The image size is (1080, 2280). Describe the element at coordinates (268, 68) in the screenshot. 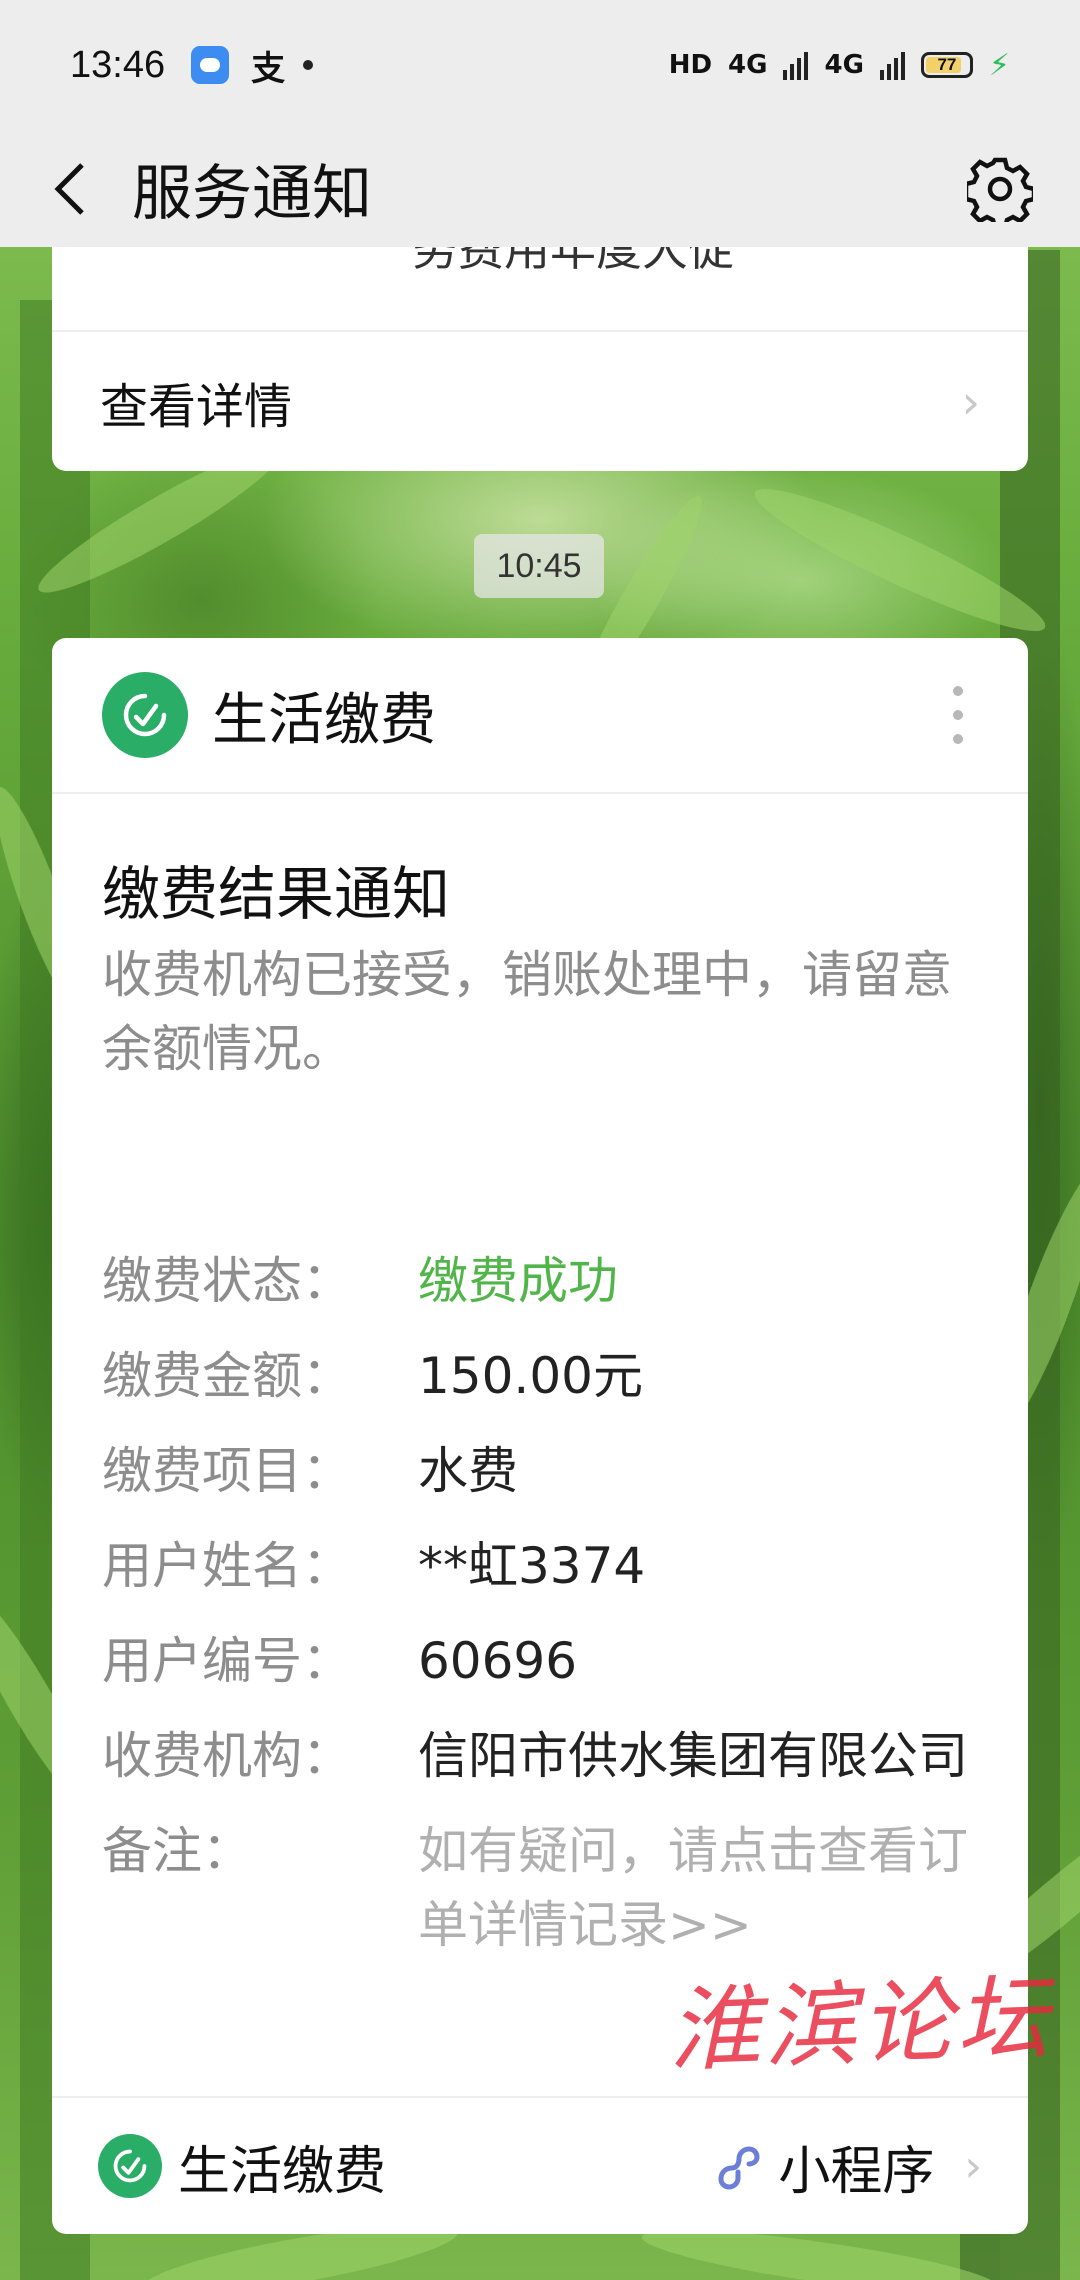

I see `alipay-icon: 支` at that location.